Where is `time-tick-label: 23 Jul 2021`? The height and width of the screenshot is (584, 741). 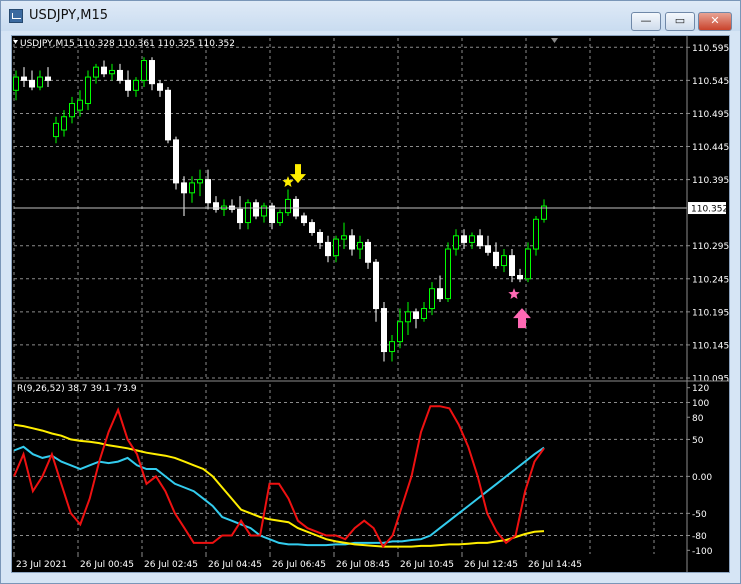 time-tick-label: 23 Jul 2021 is located at coordinates (41, 565).